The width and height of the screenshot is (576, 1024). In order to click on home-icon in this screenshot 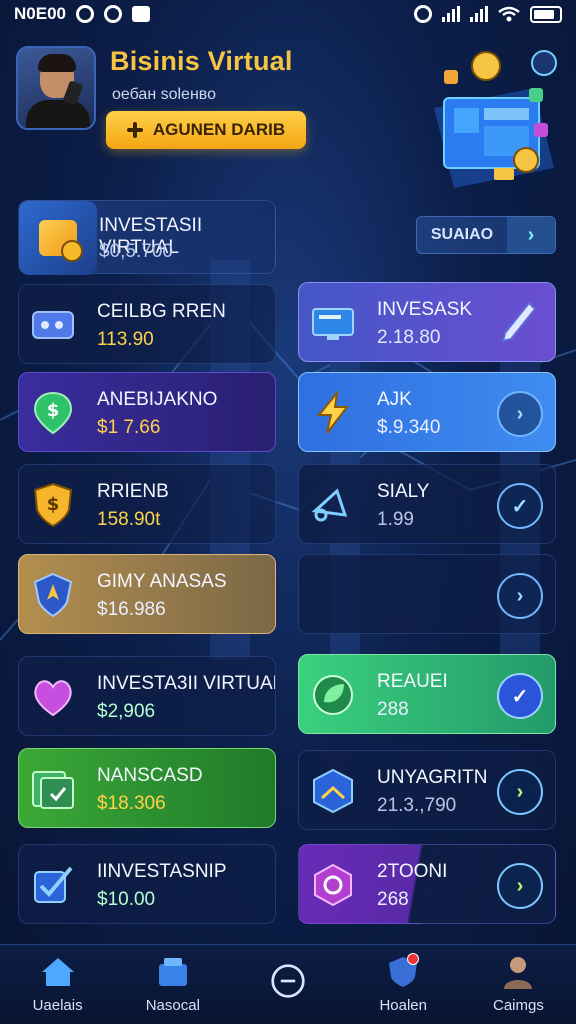, I will do `click(58, 972)`.